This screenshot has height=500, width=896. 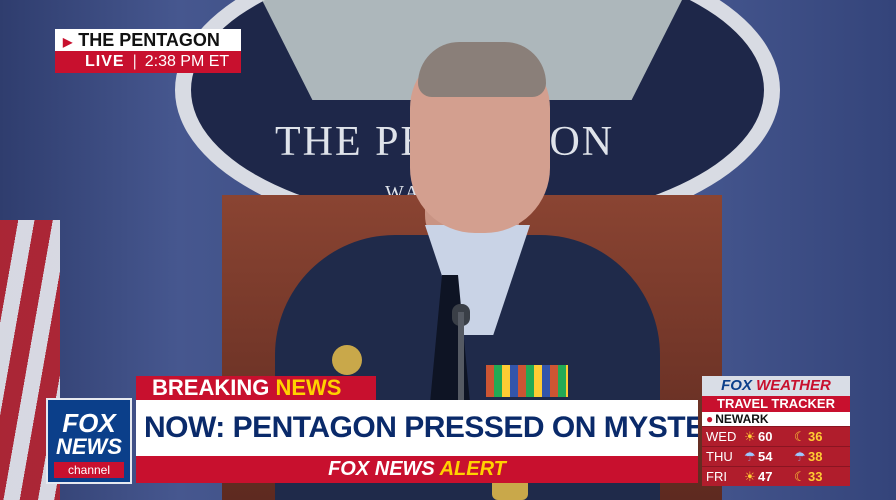 What do you see at coordinates (776, 436) in the screenshot?
I see `forecast-row: WED ☀ 60 ☾ 36` at bounding box center [776, 436].